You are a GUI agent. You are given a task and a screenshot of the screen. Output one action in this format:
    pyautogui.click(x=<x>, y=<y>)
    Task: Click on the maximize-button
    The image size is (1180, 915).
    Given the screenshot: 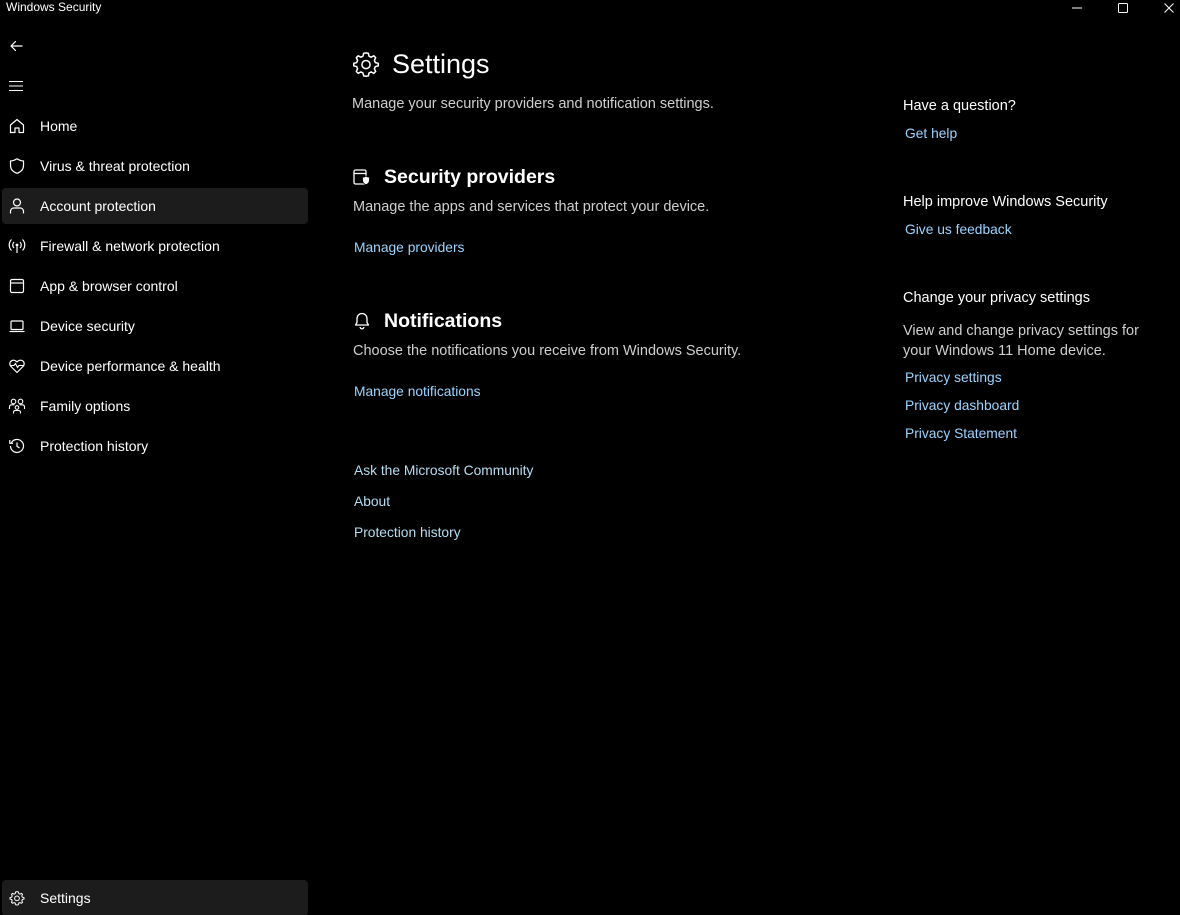 What is the action you would take?
    pyautogui.click(x=1123, y=8)
    